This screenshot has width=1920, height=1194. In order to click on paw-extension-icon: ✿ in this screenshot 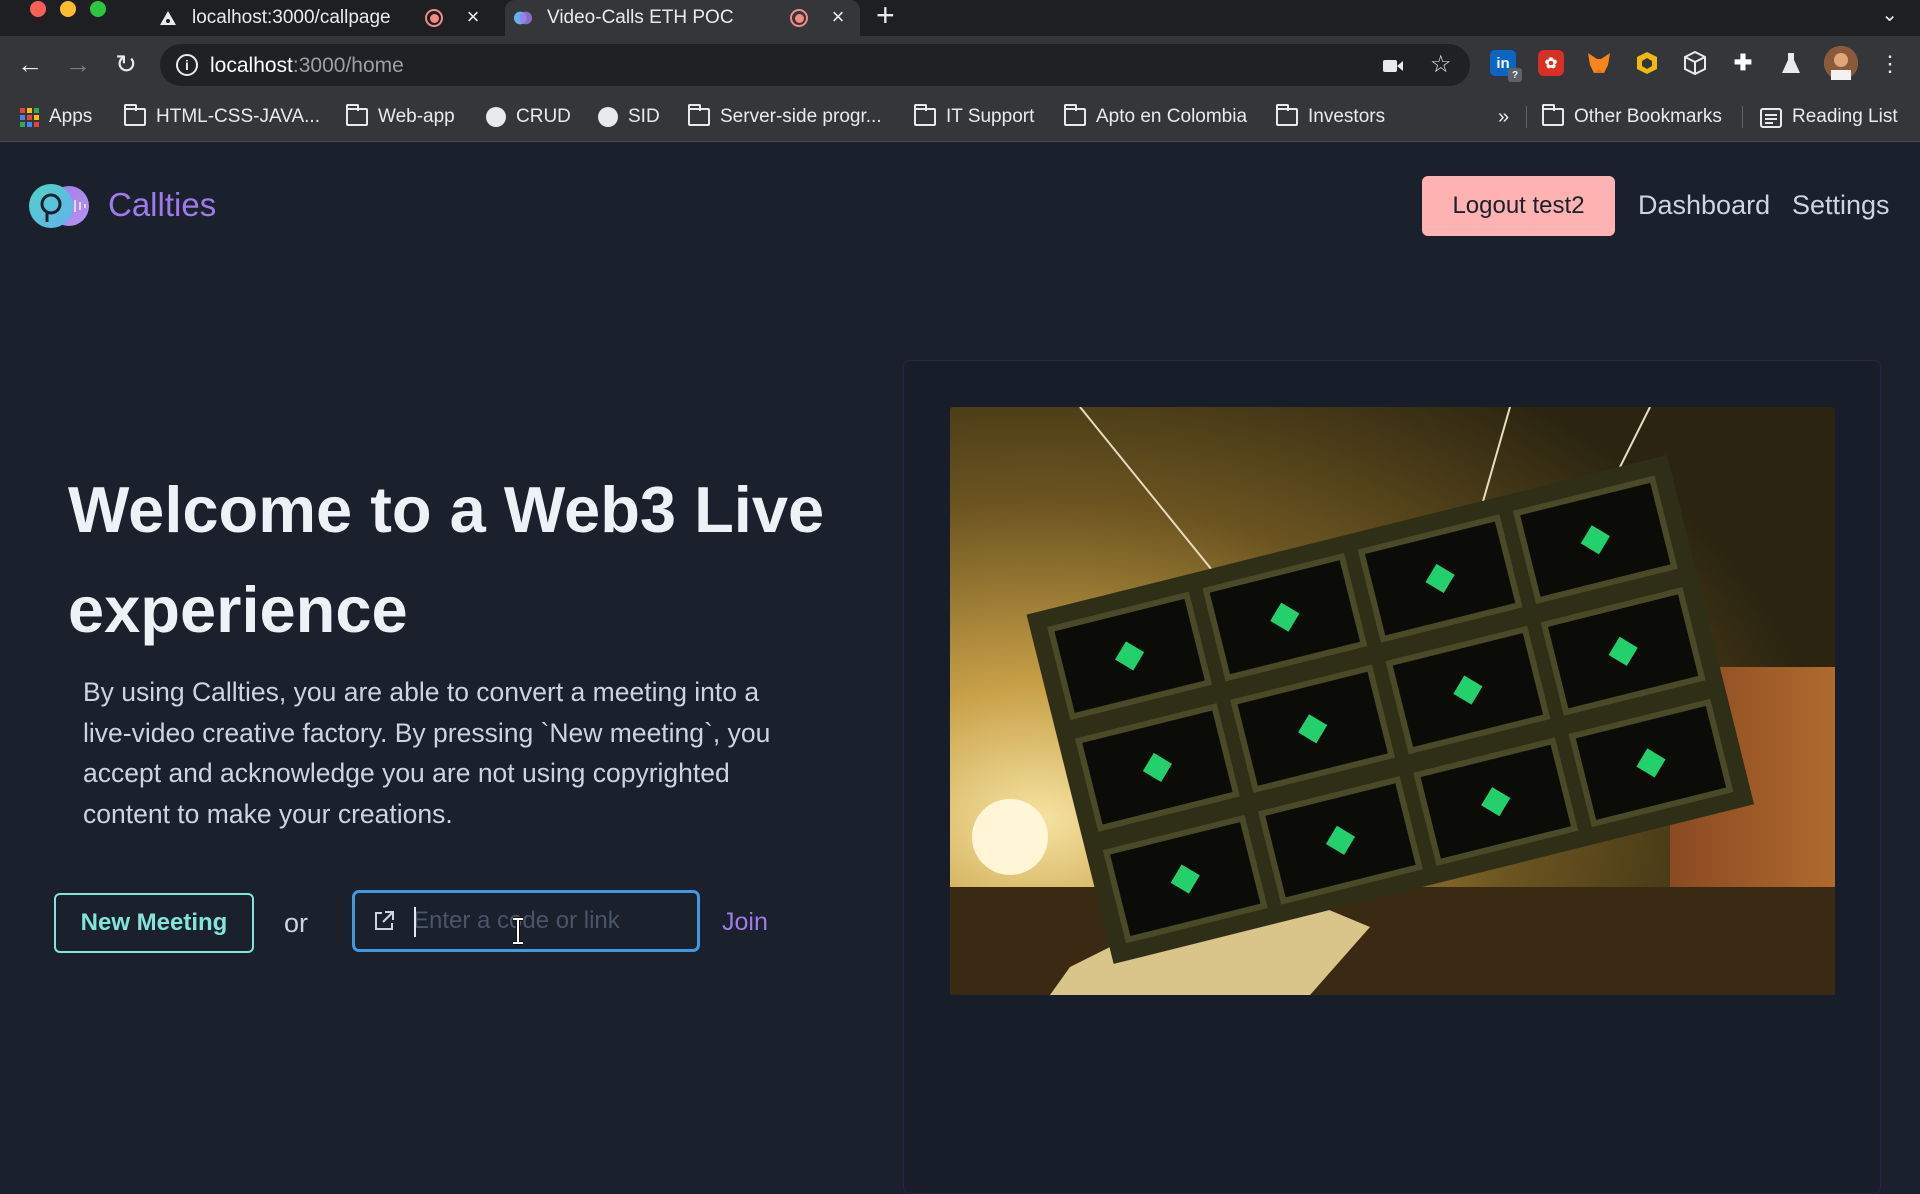, I will do `click(1551, 63)`.